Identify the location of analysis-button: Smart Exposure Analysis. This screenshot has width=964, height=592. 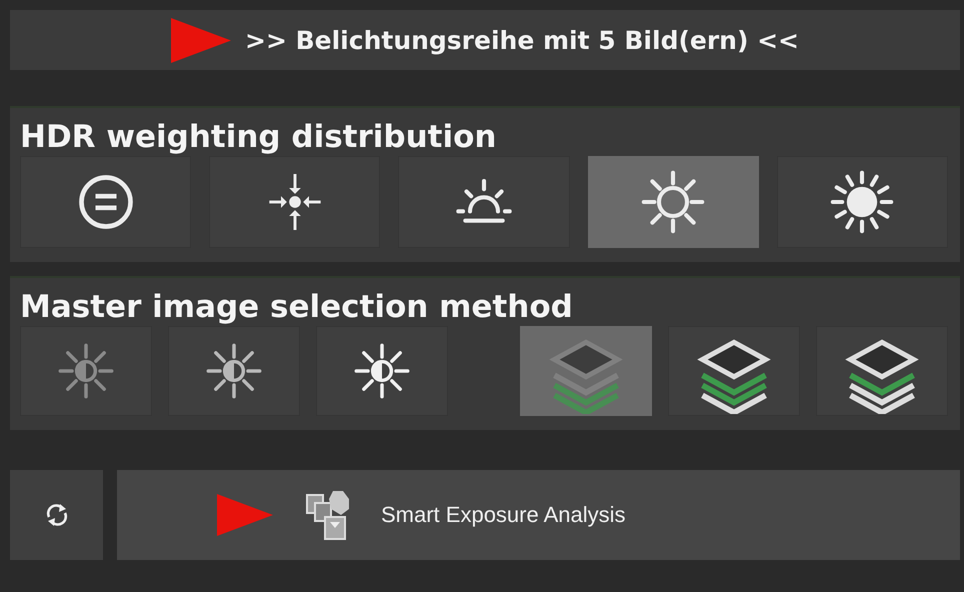
(538, 515).